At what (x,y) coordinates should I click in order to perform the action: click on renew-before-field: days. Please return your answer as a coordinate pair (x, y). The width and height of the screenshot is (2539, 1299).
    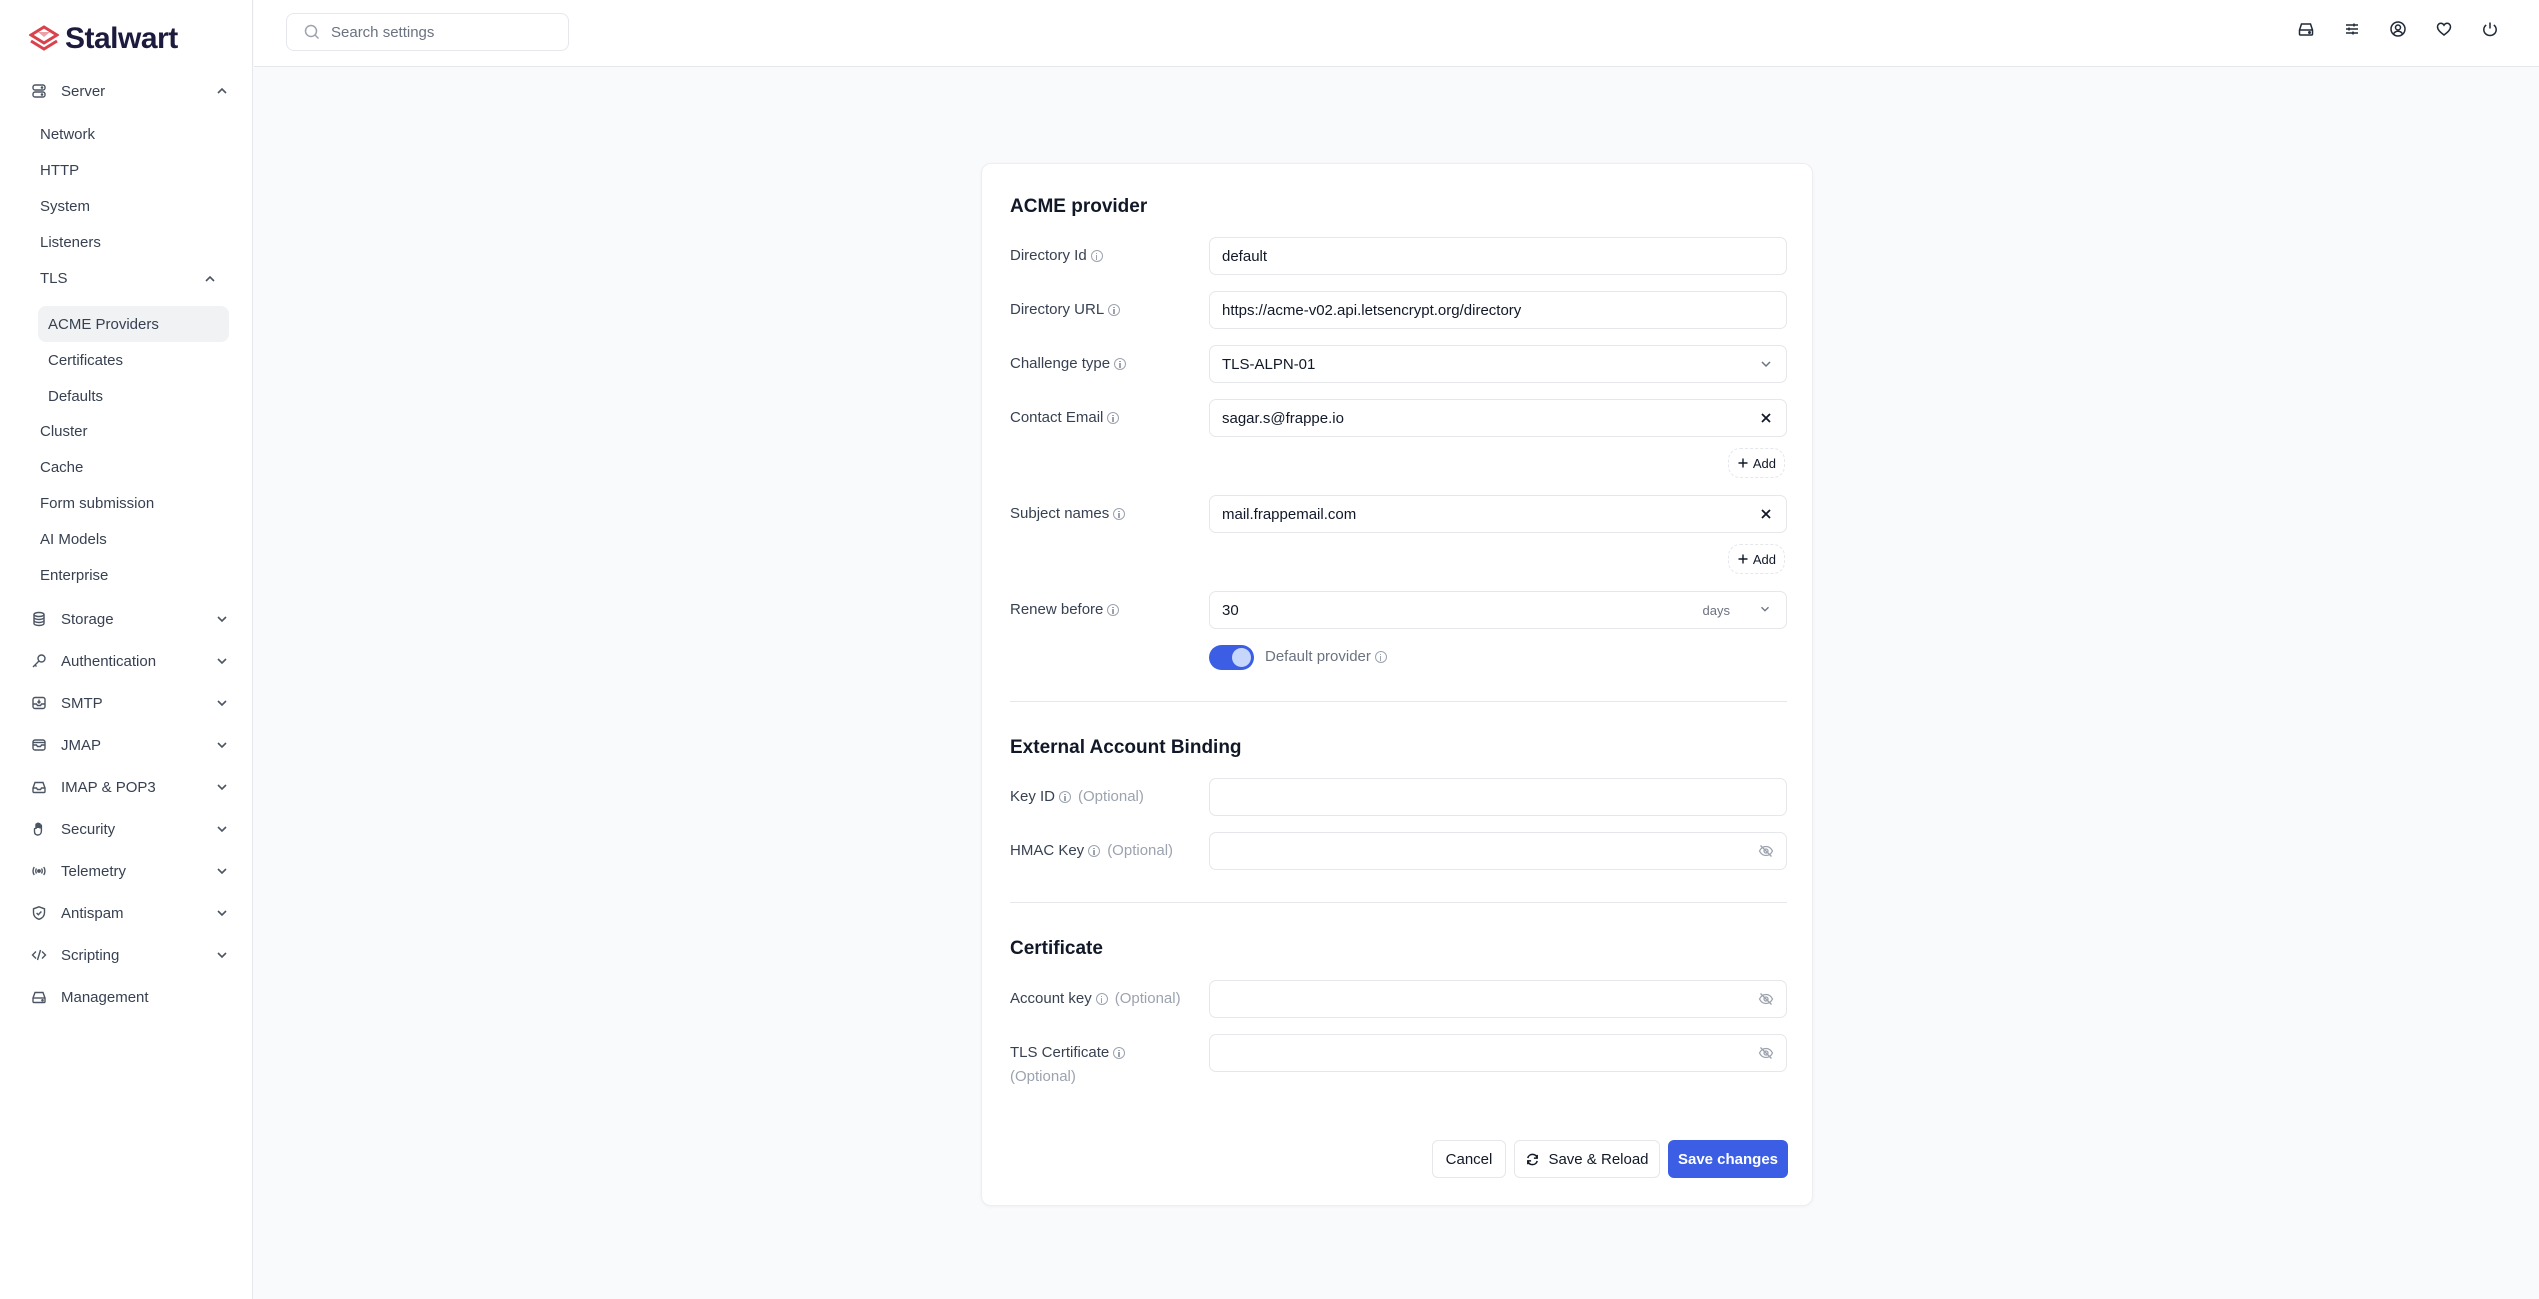
    Looking at the image, I should click on (1498, 610).